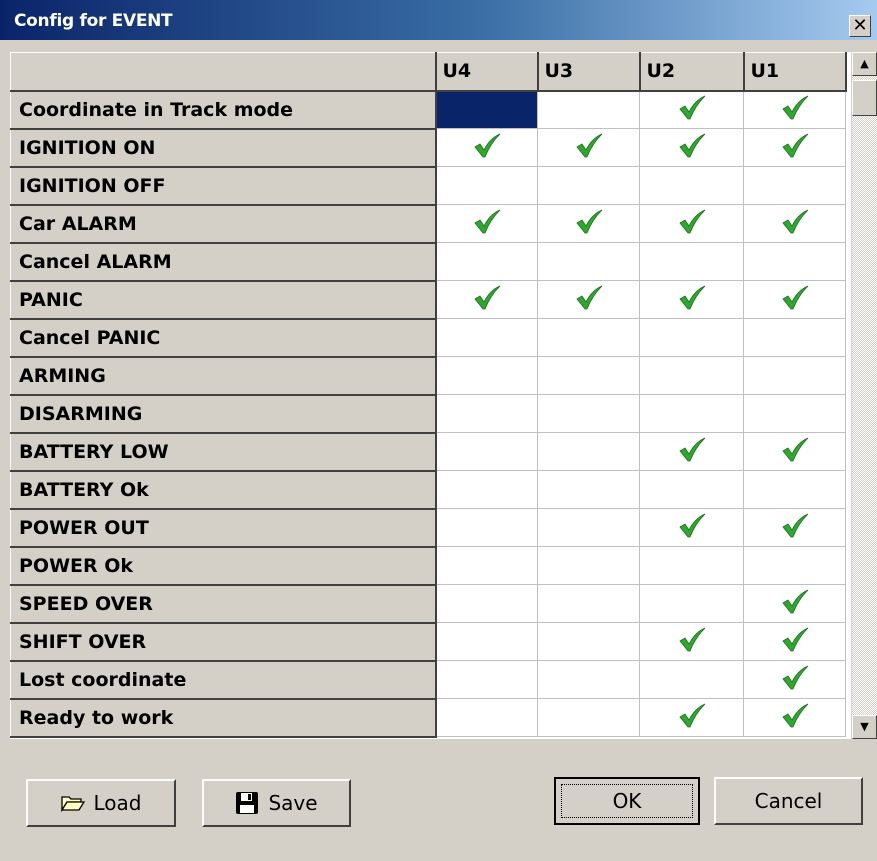 This screenshot has height=861, width=877. What do you see at coordinates (864, 395) in the screenshot?
I see `vertical-scrollbar: ▲ ▼` at bounding box center [864, 395].